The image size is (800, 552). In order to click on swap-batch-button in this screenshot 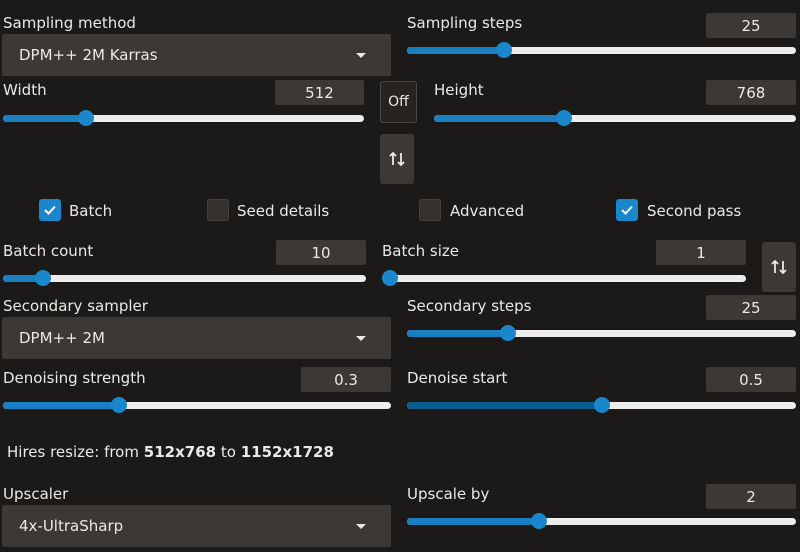, I will do `click(779, 267)`.